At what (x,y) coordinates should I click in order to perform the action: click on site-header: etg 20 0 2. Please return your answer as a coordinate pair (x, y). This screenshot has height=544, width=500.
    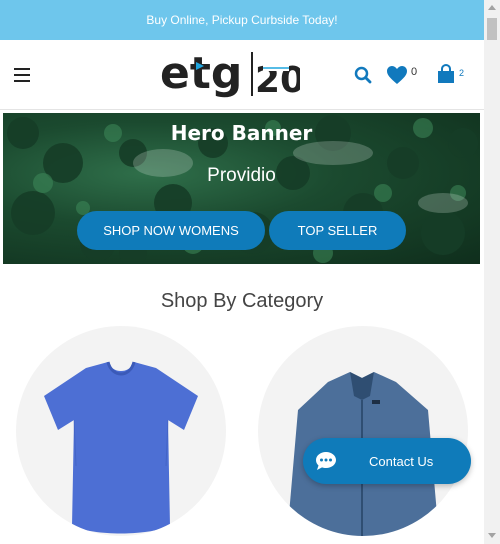
    Looking at the image, I should click on (242, 75).